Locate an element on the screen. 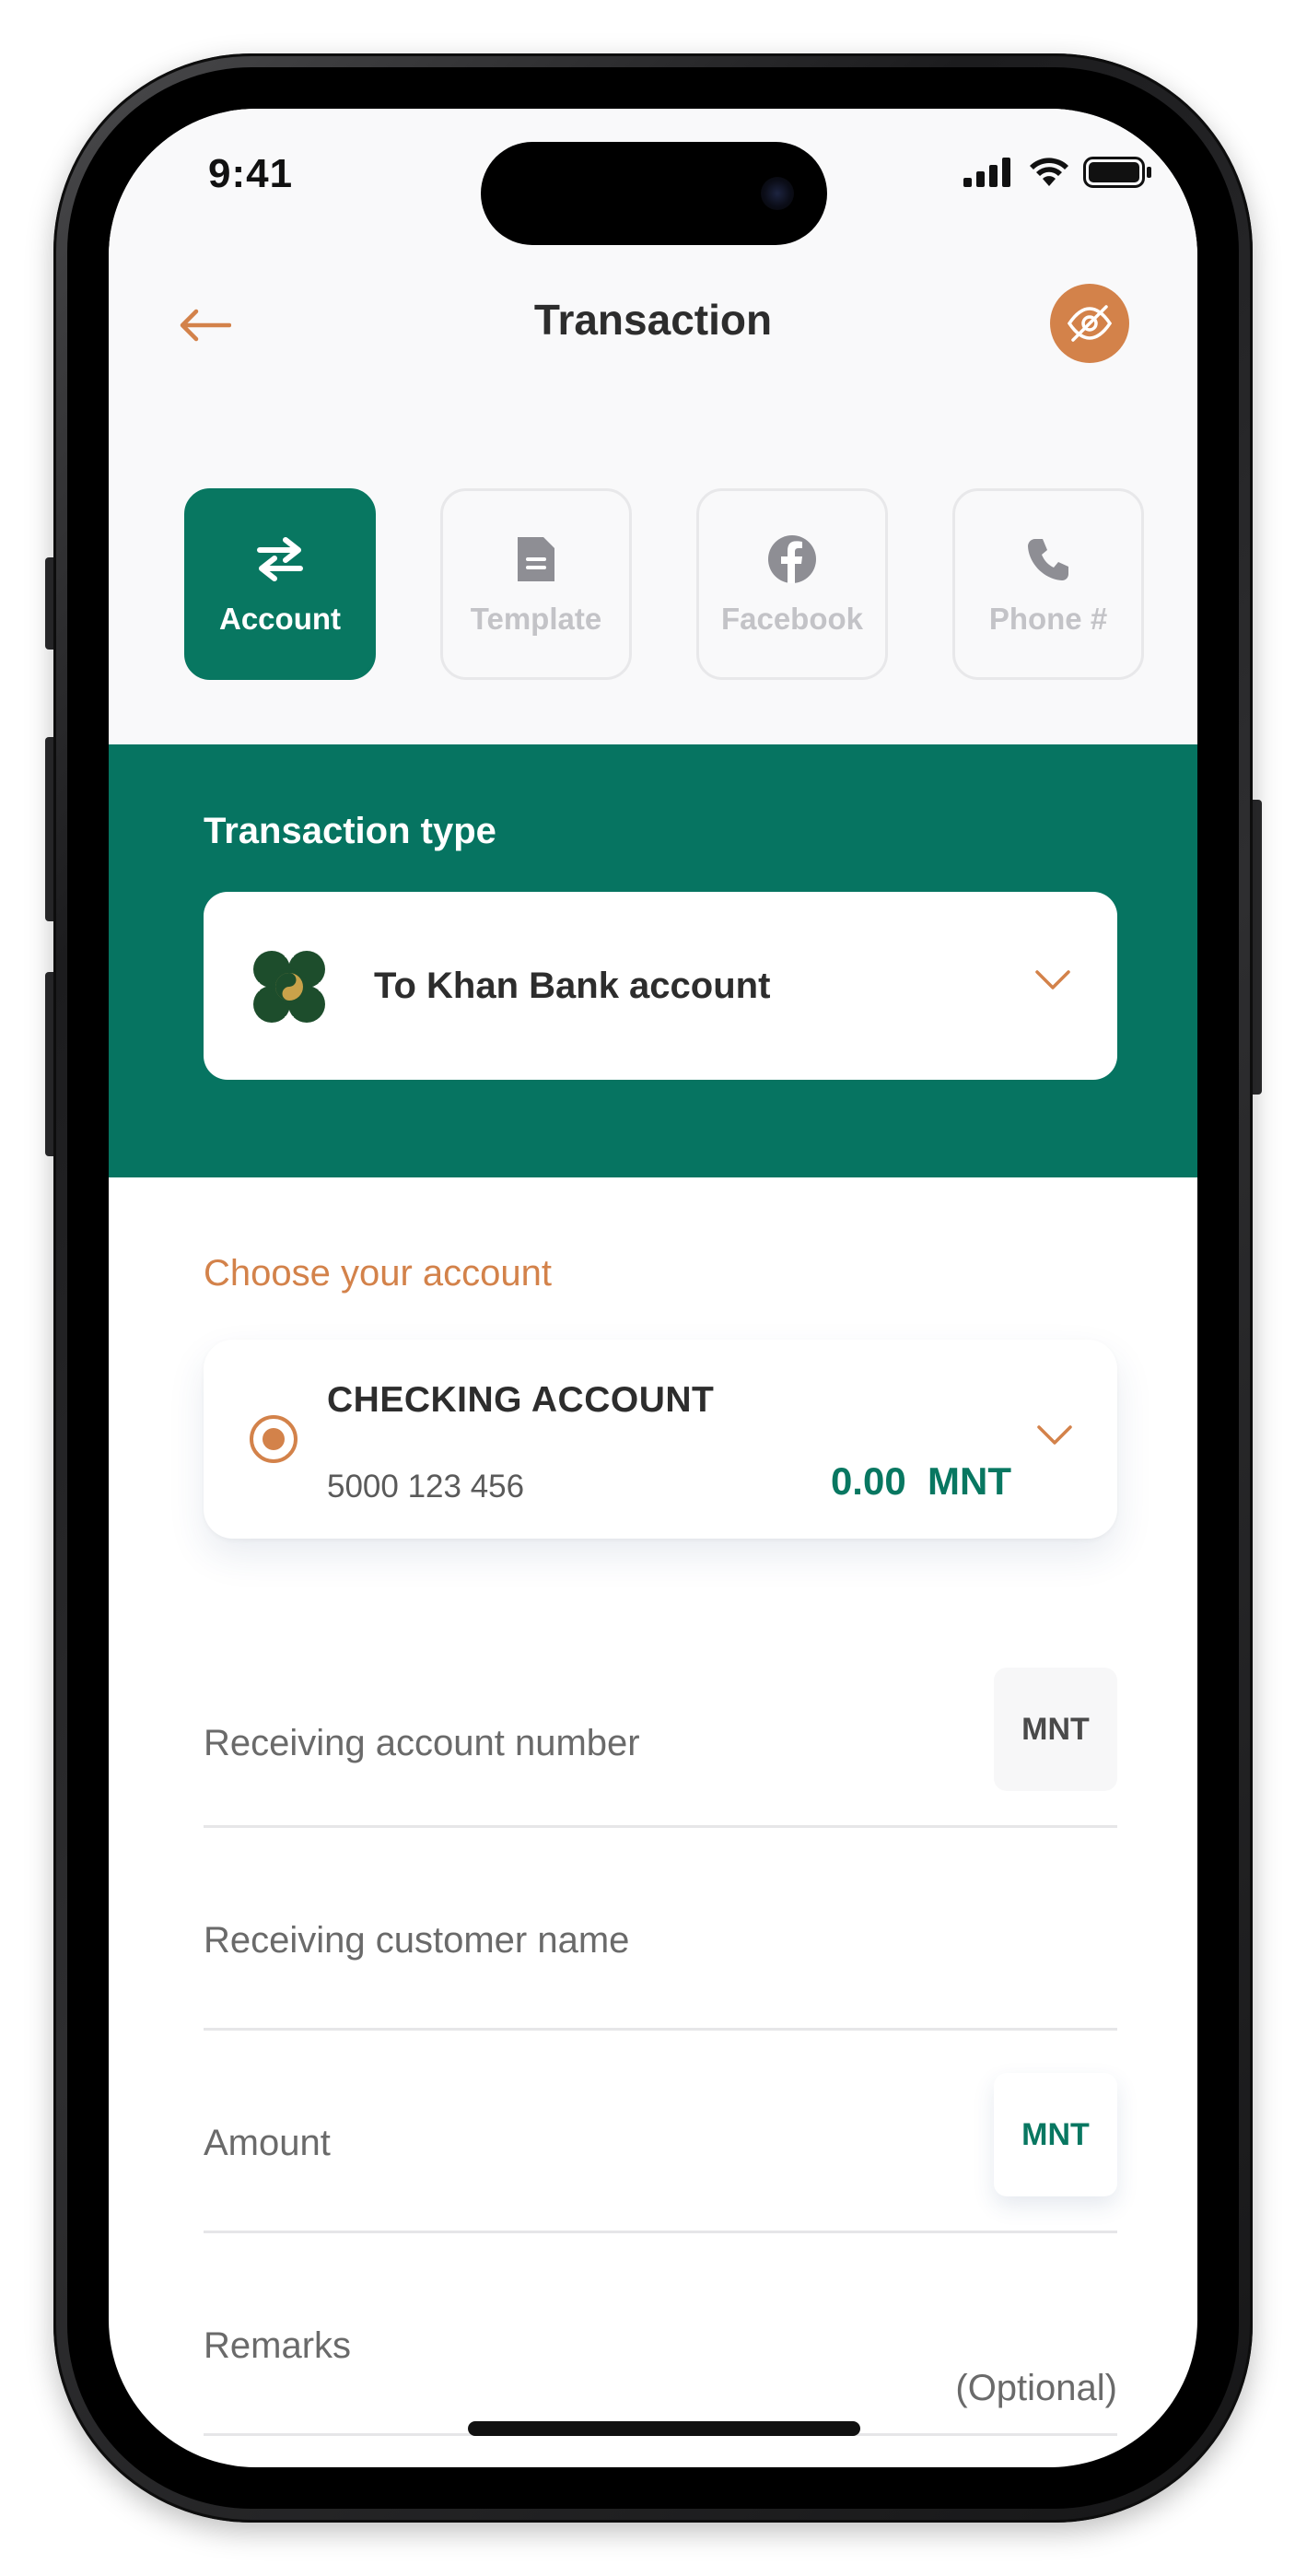  khan-bank-logo-icon is located at coordinates (289, 987).